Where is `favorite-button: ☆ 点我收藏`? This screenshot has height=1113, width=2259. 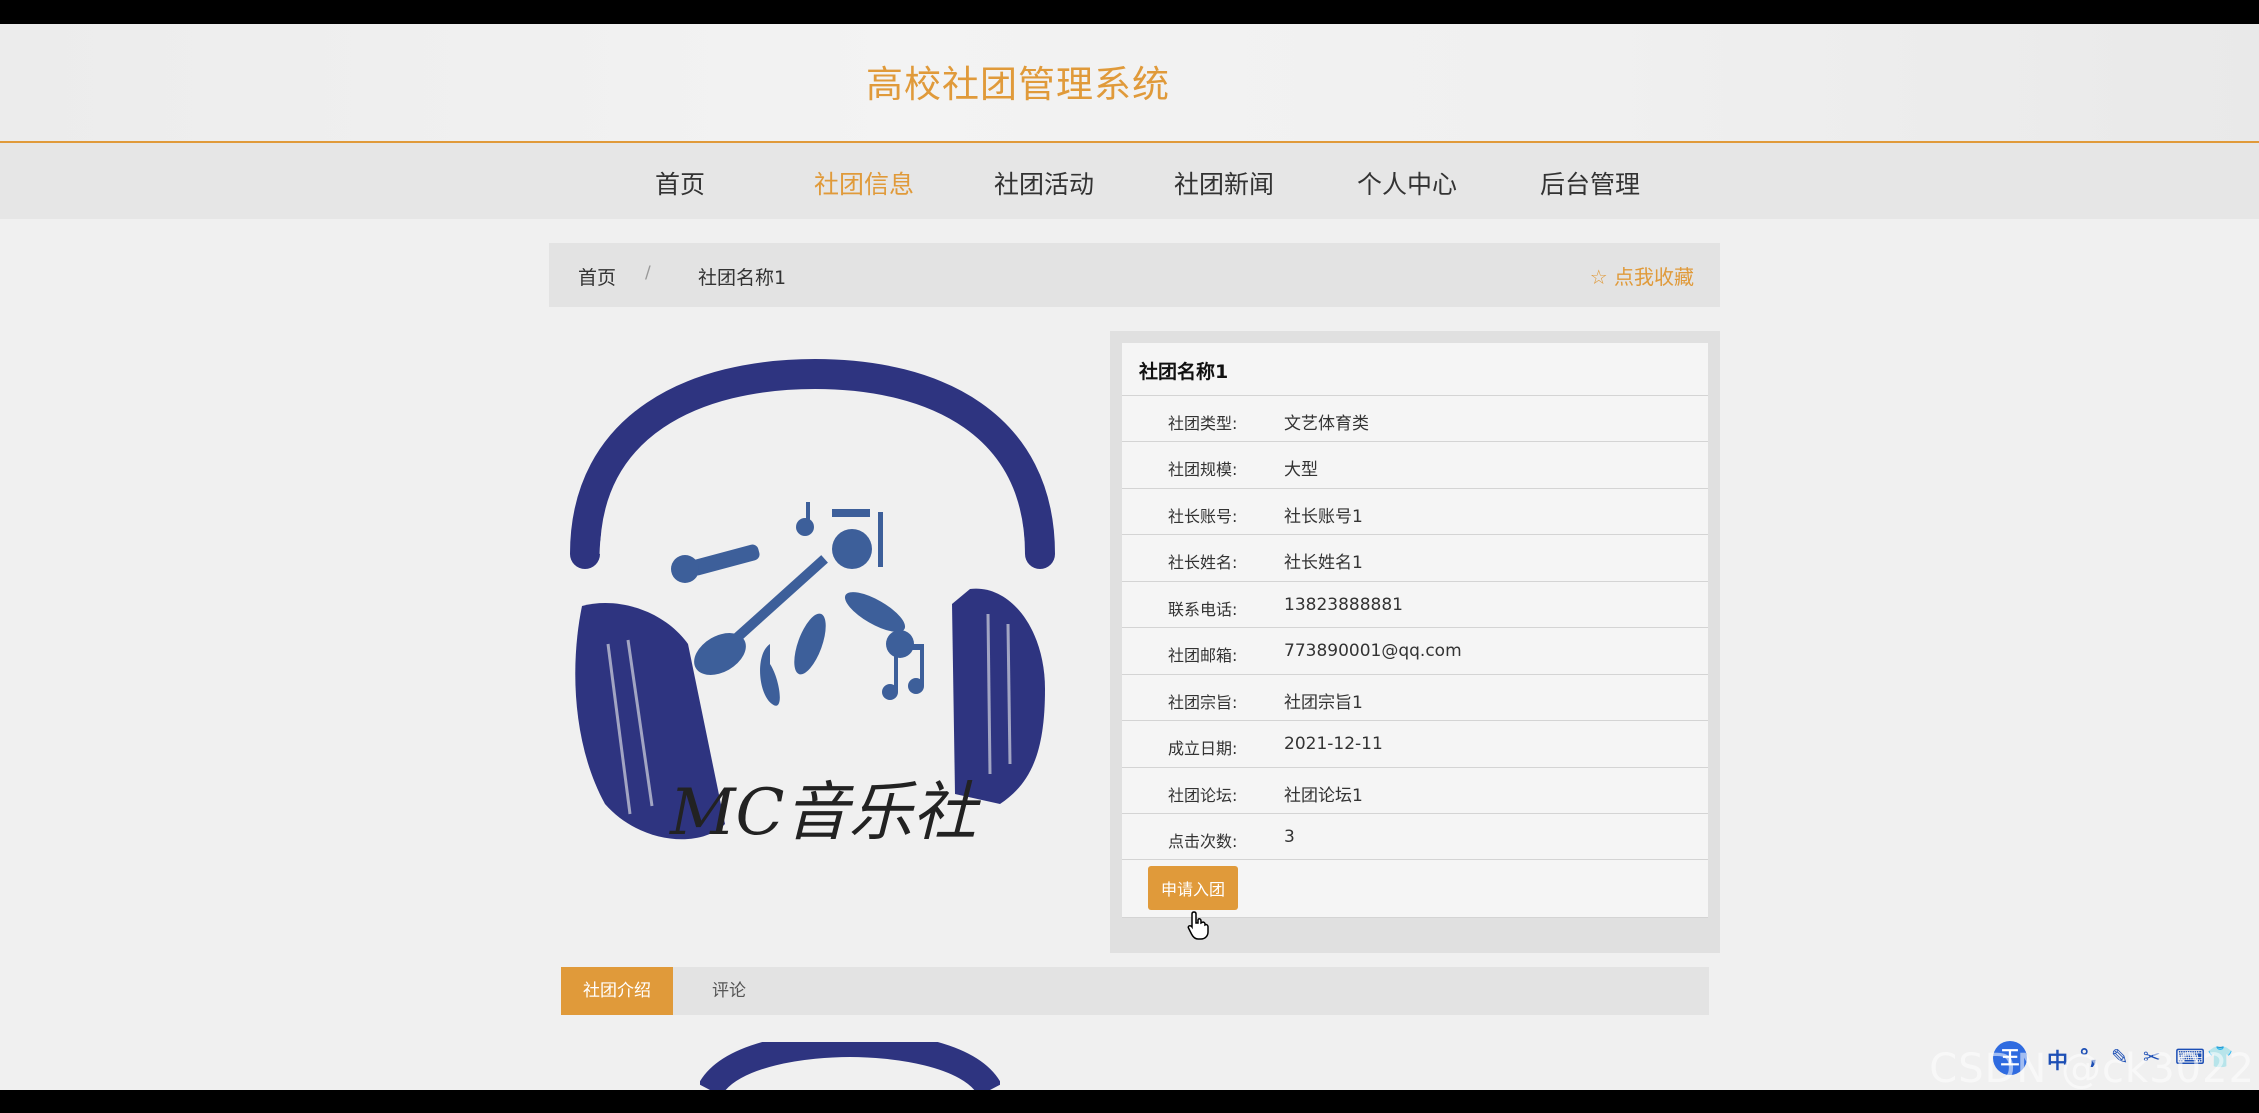
favorite-button: ☆ 点我收藏 is located at coordinates (1642, 275).